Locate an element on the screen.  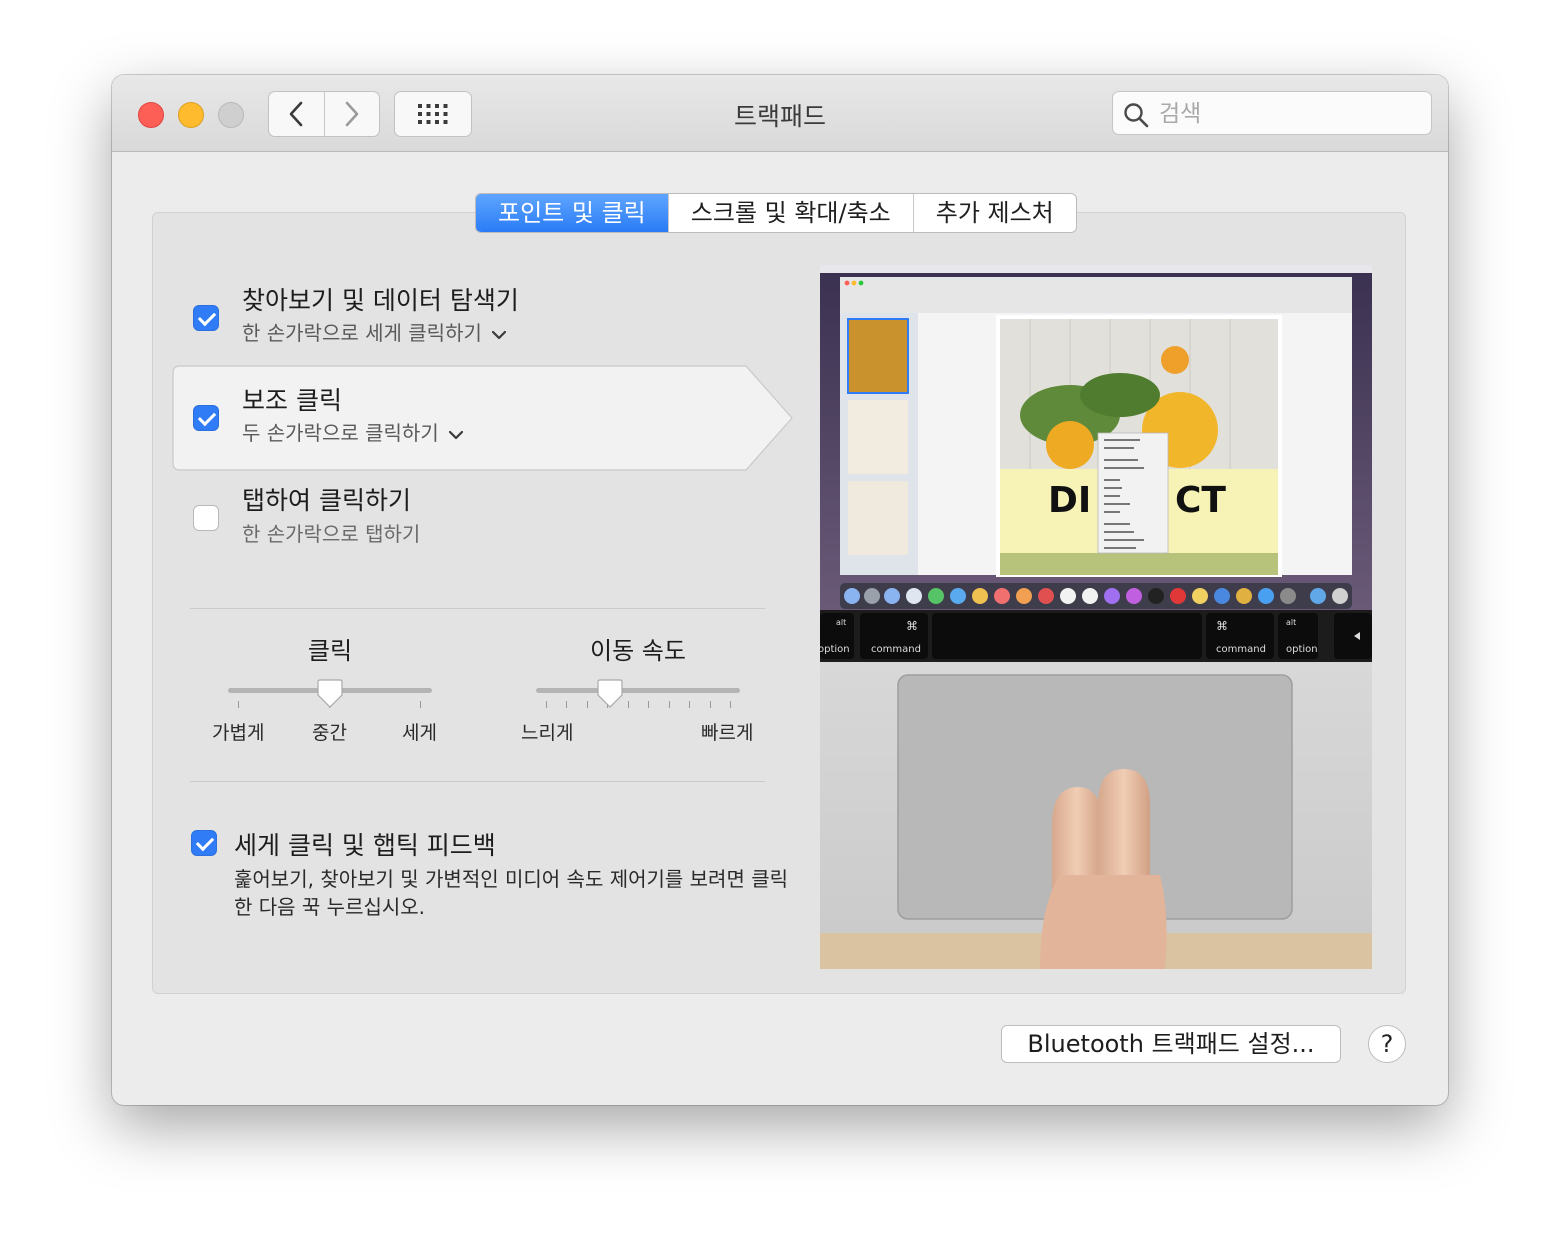
option-subtitle-menu: 한 손가락으로 세게 클릭하기 is located at coordinates (374, 331).